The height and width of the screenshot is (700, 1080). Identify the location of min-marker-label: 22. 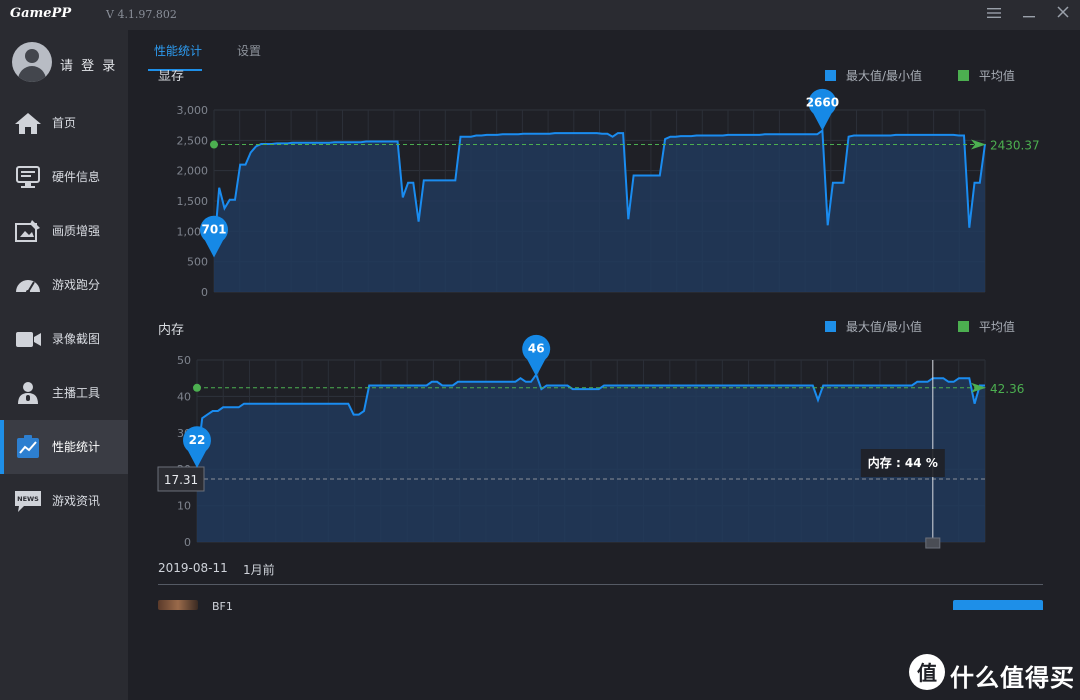
(197, 440).